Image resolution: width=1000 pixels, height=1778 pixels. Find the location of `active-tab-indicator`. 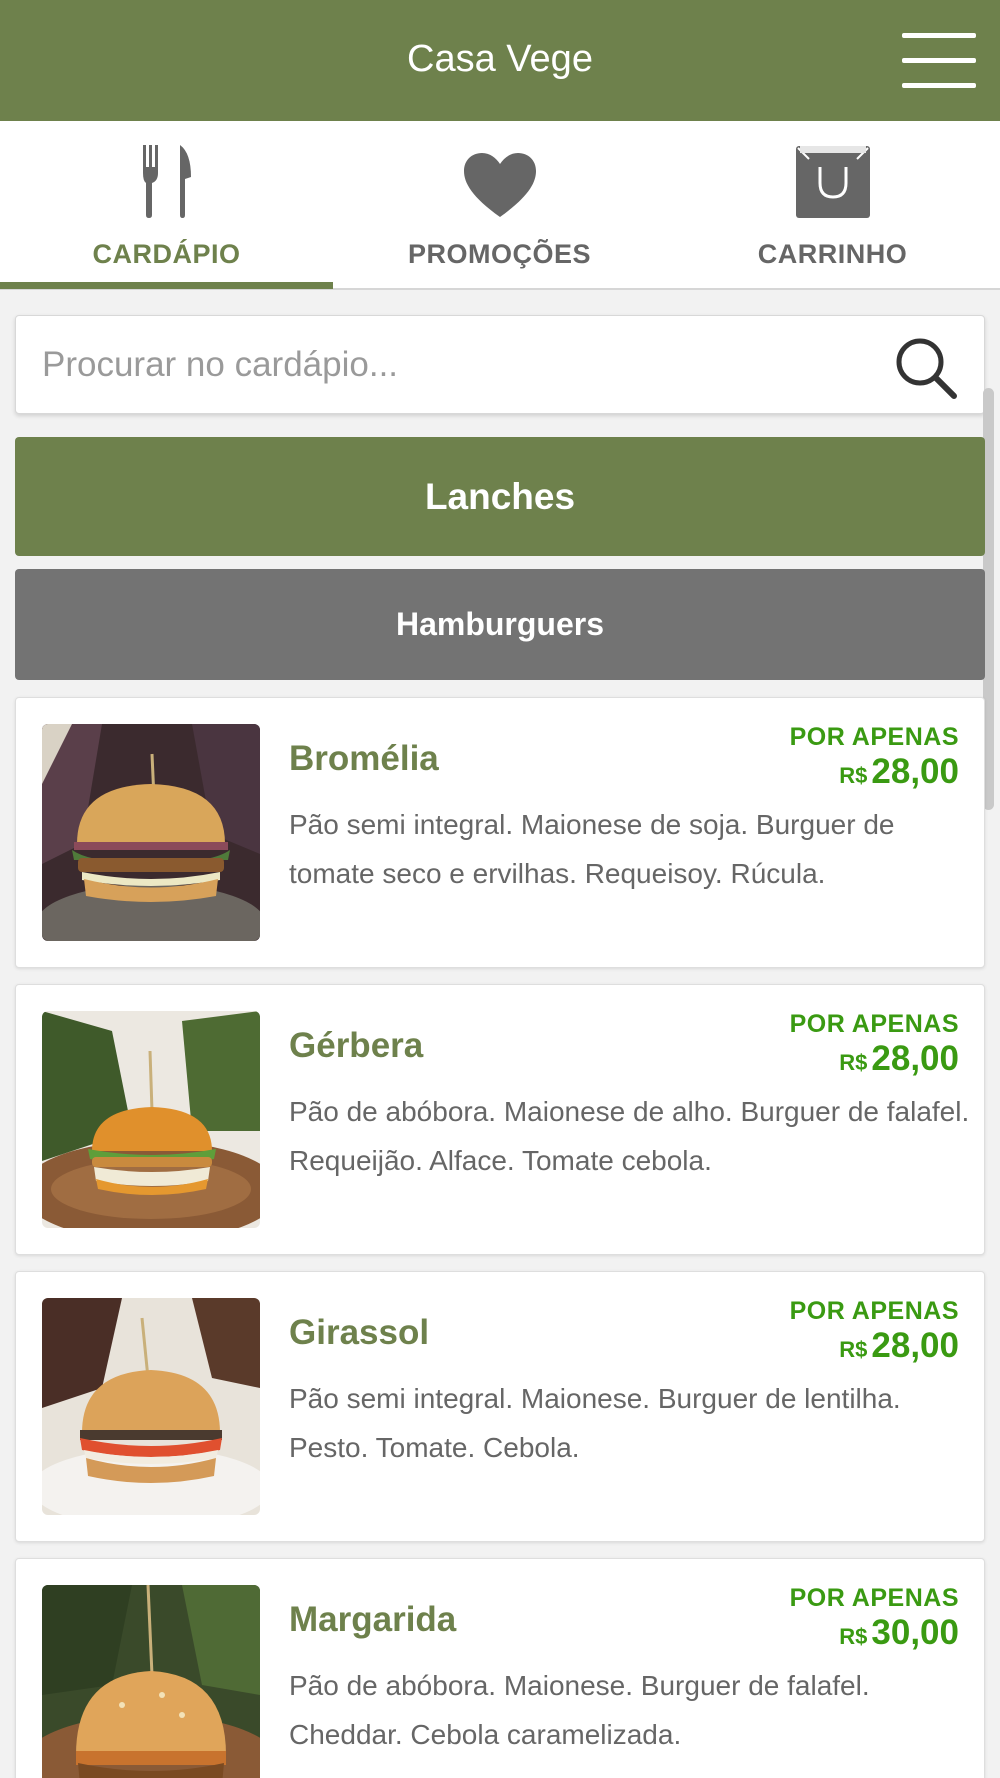

active-tab-indicator is located at coordinates (166, 285).